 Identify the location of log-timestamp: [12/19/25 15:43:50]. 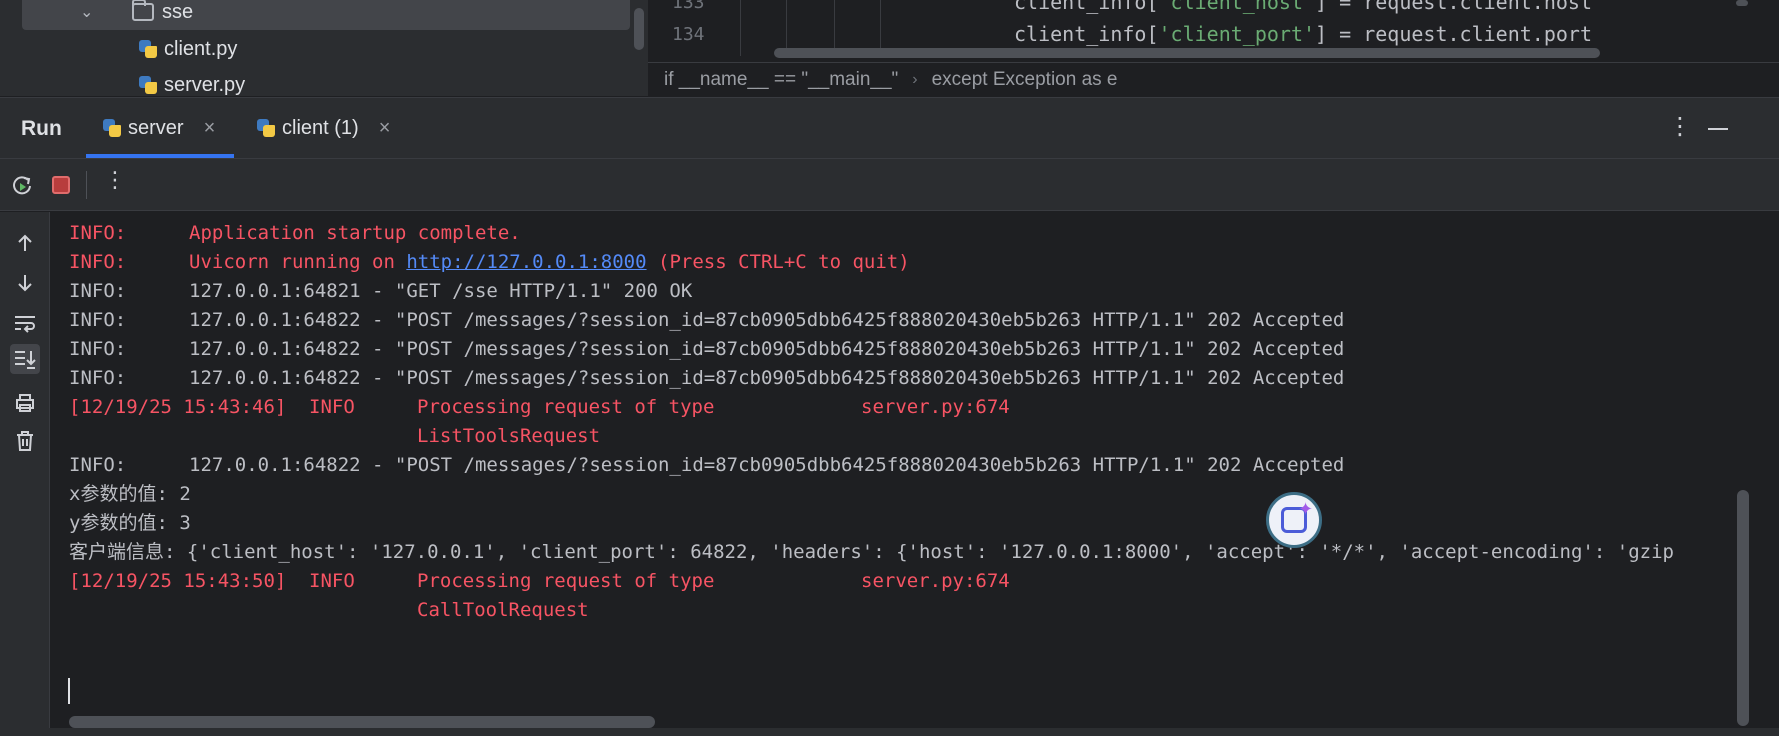
(178, 581).